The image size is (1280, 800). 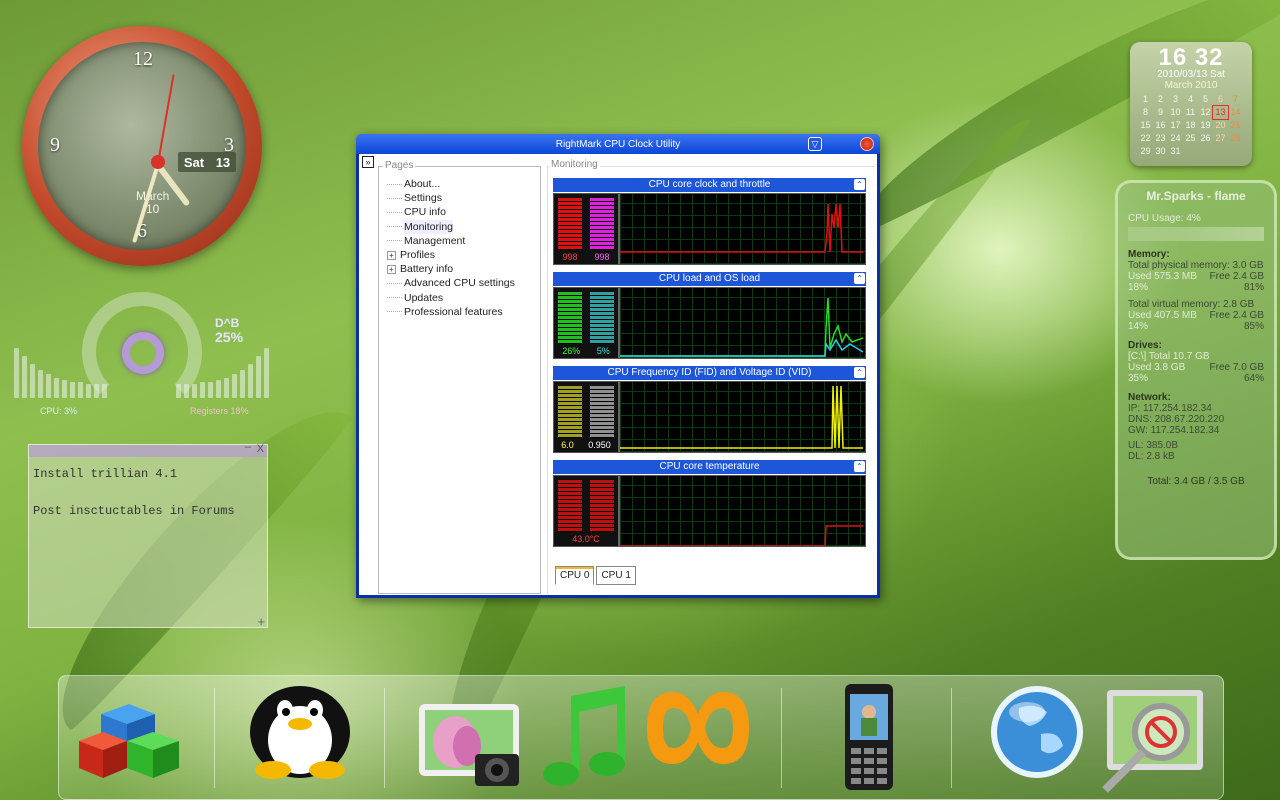 I want to click on gauge-value: 998, so click(x=602, y=257).